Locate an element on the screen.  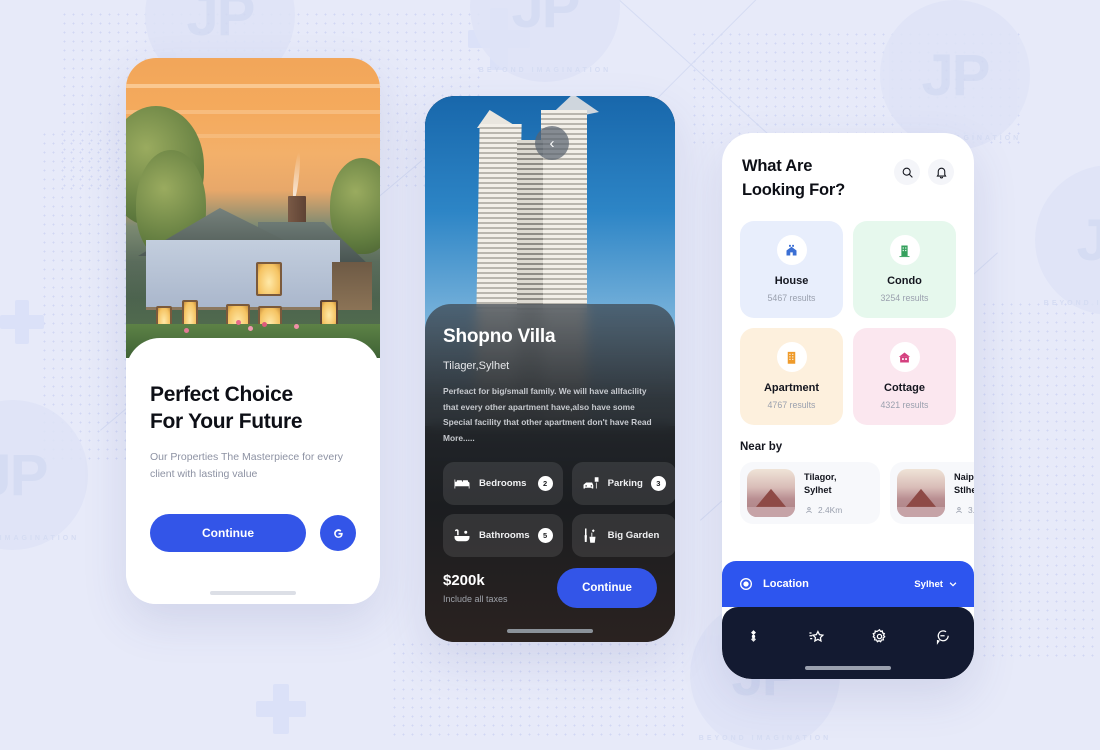
location-bar: Location Sylhet is located at coordinates (848, 584).